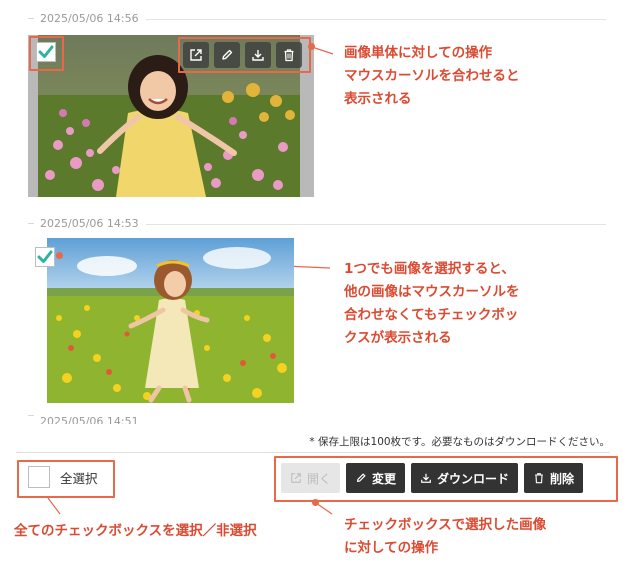  I want to click on annotation-line: 1つでも画像を選択すると、, so click(429, 269).